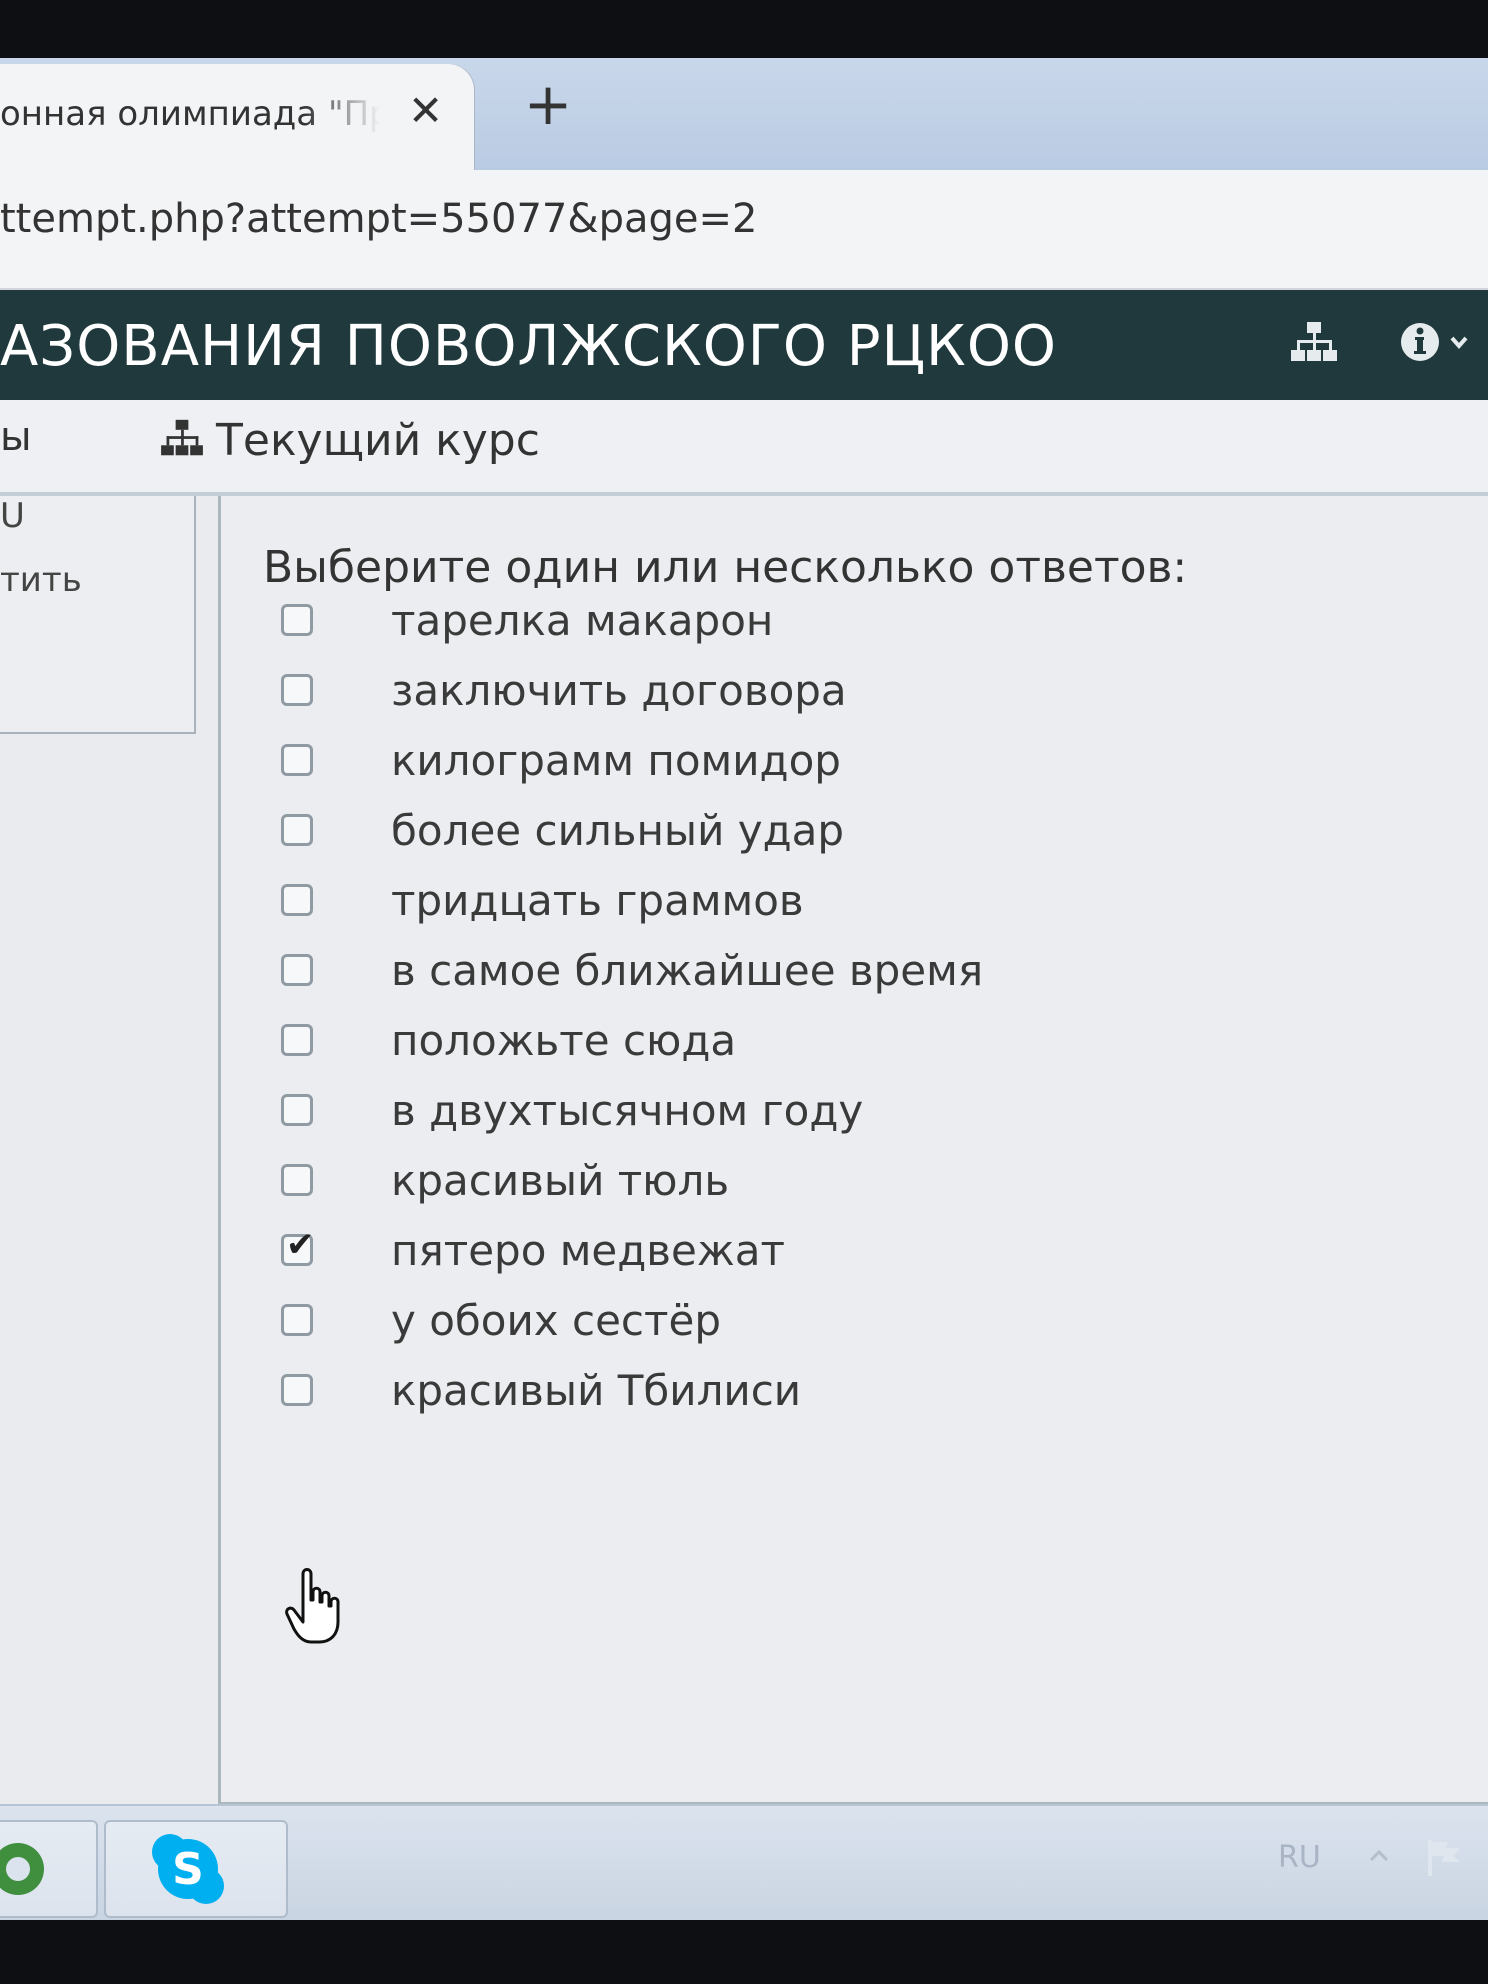 The image size is (1488, 1984). I want to click on nav-current-course: Текущий курс, so click(350, 440).